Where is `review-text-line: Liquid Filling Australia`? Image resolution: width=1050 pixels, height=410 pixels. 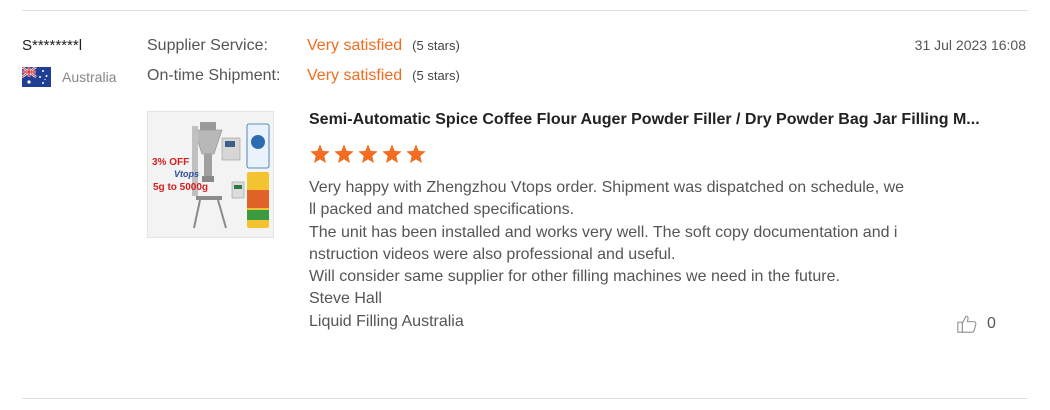 review-text-line: Liquid Filling Australia is located at coordinates (386, 321).